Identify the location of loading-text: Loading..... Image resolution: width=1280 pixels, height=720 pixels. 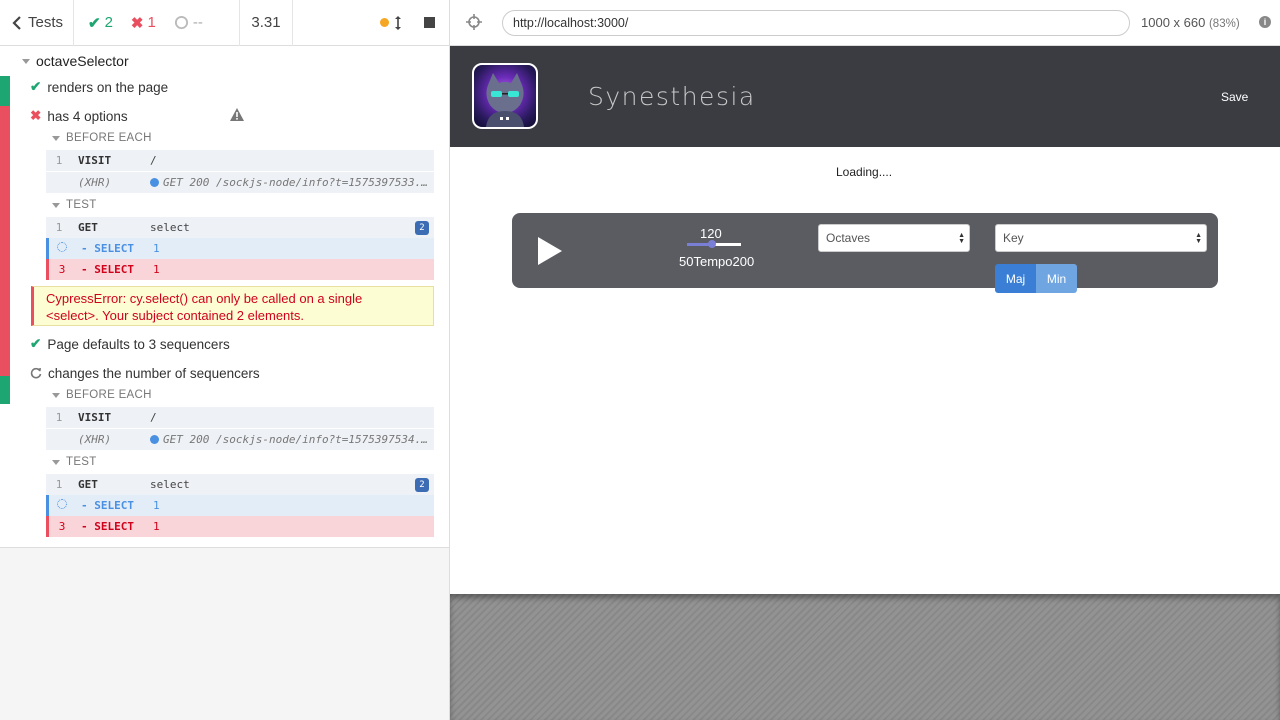
(864, 172).